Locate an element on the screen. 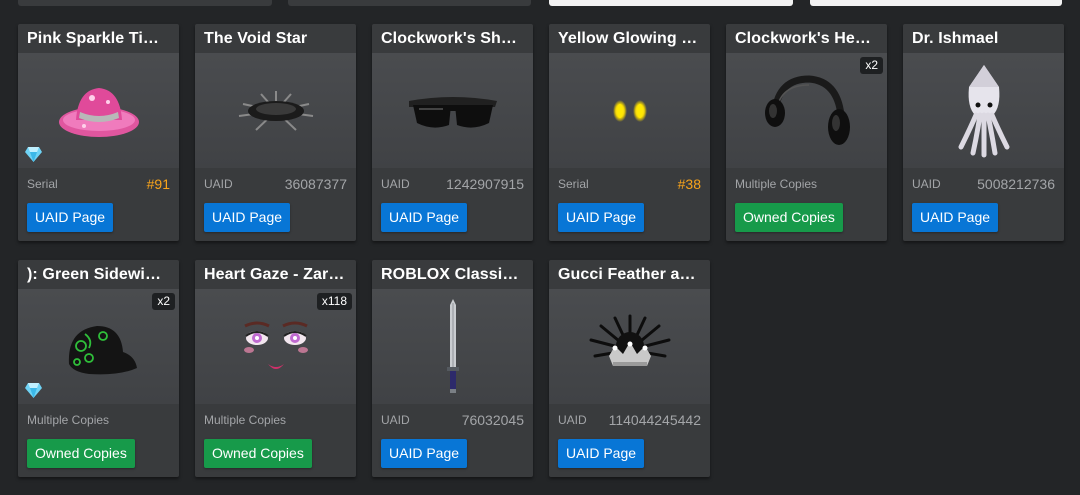 This screenshot has width=1080, height=495. uaid-value: 1242907915 is located at coordinates (485, 184).